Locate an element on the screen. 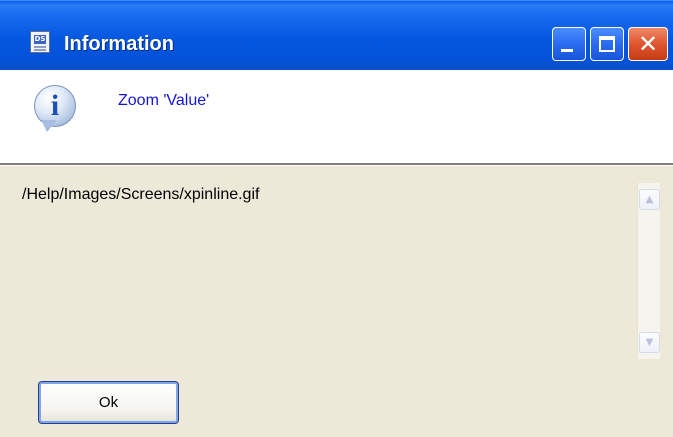  minimize-button is located at coordinates (569, 44).